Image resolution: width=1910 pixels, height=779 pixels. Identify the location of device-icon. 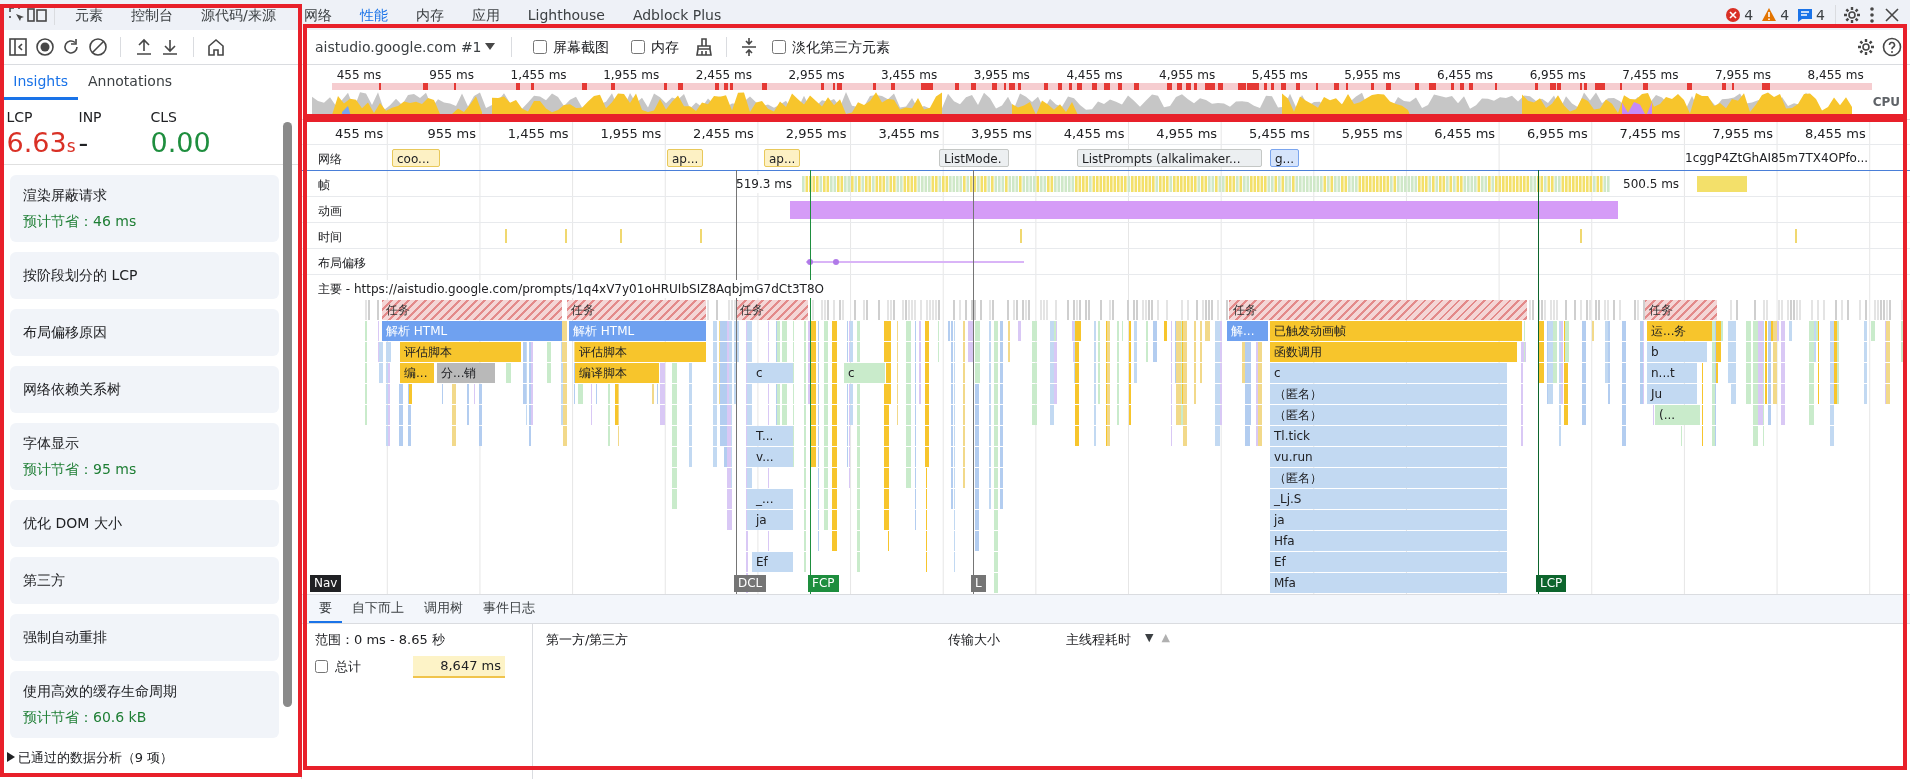
(37, 15).